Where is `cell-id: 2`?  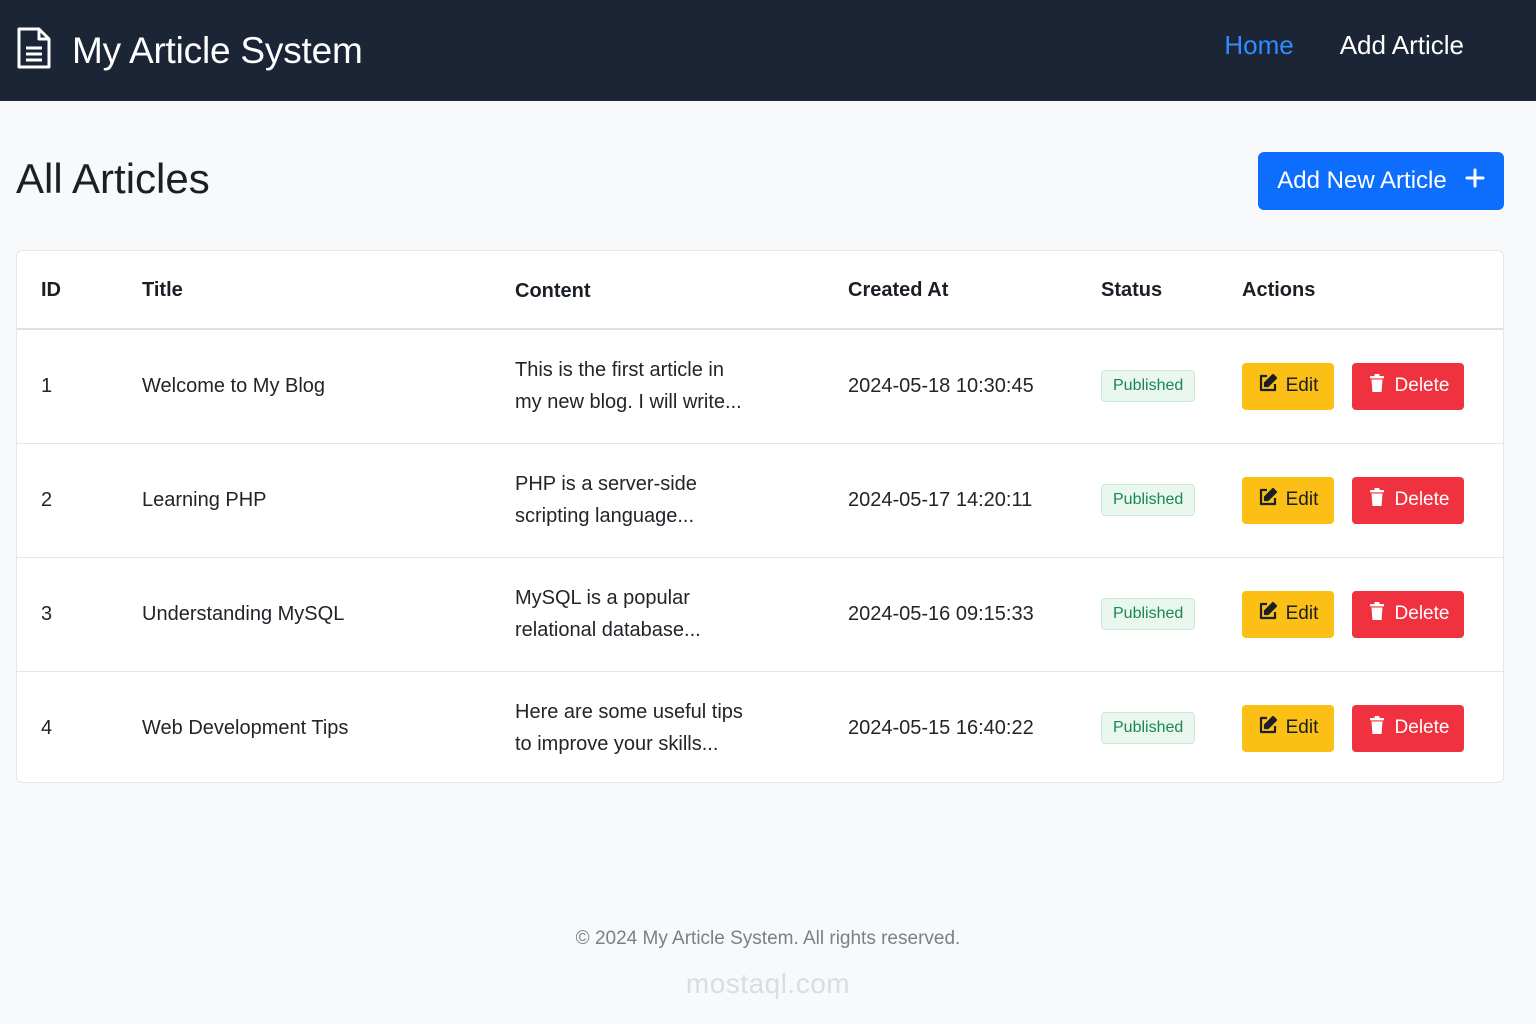
cell-id: 2 is located at coordinates (47, 499).